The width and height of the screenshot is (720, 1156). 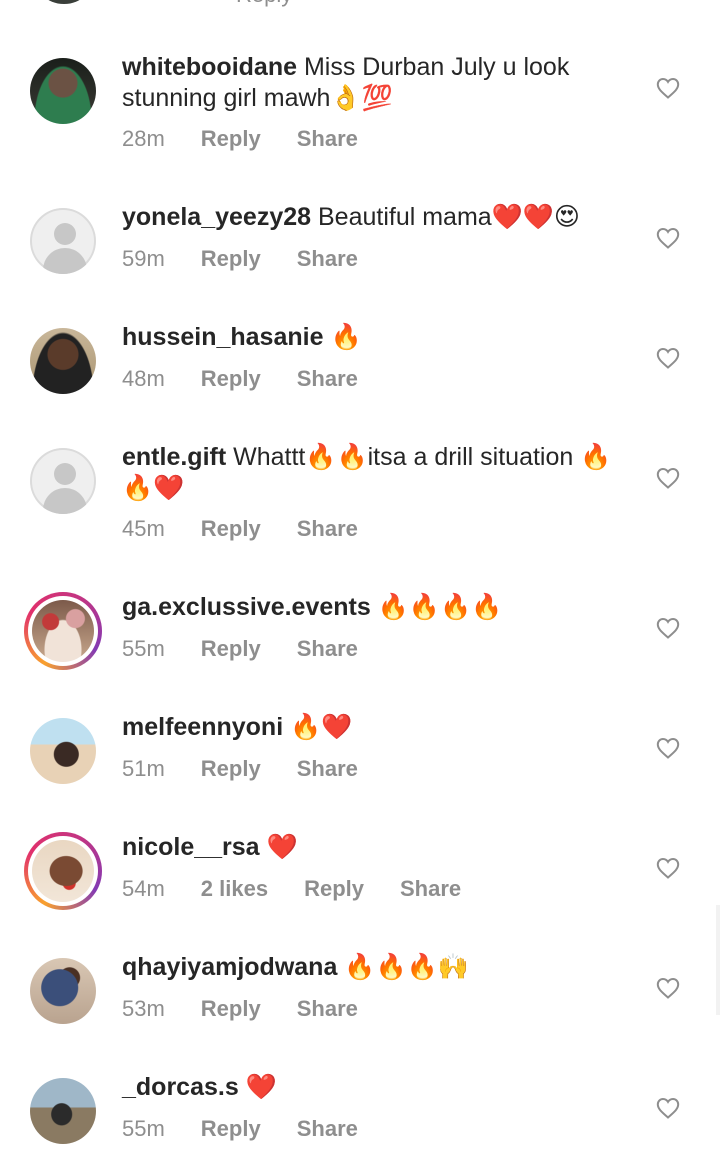 I want to click on username: whitebooidane, so click(x=209, y=67).